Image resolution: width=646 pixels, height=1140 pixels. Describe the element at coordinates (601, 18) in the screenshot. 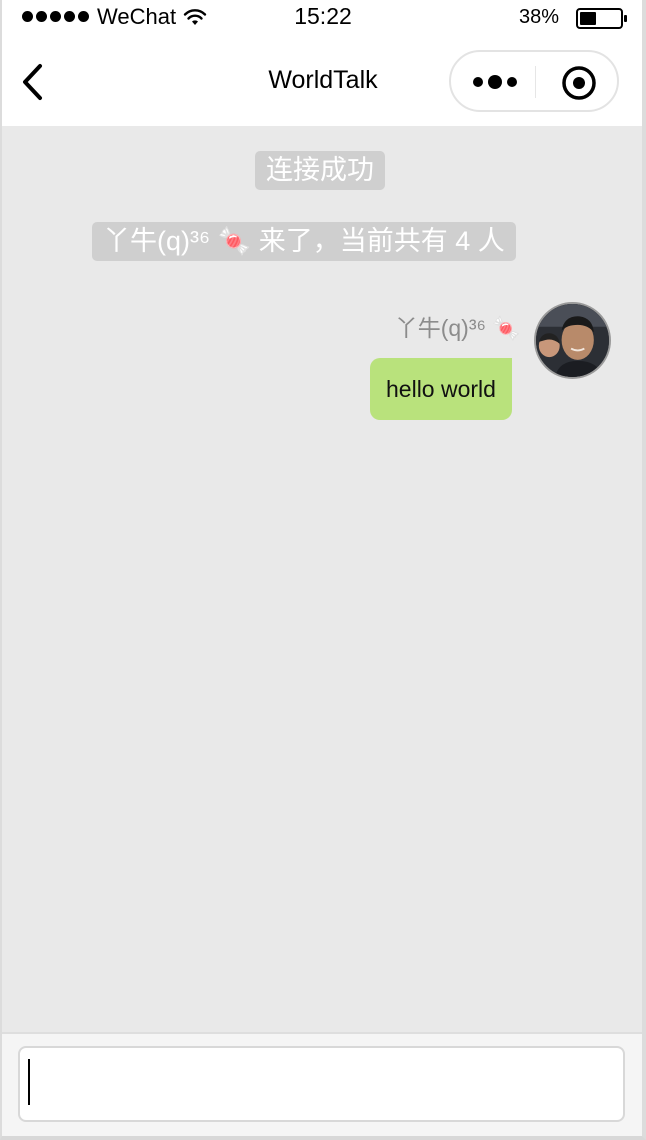

I see `battery-icon` at that location.